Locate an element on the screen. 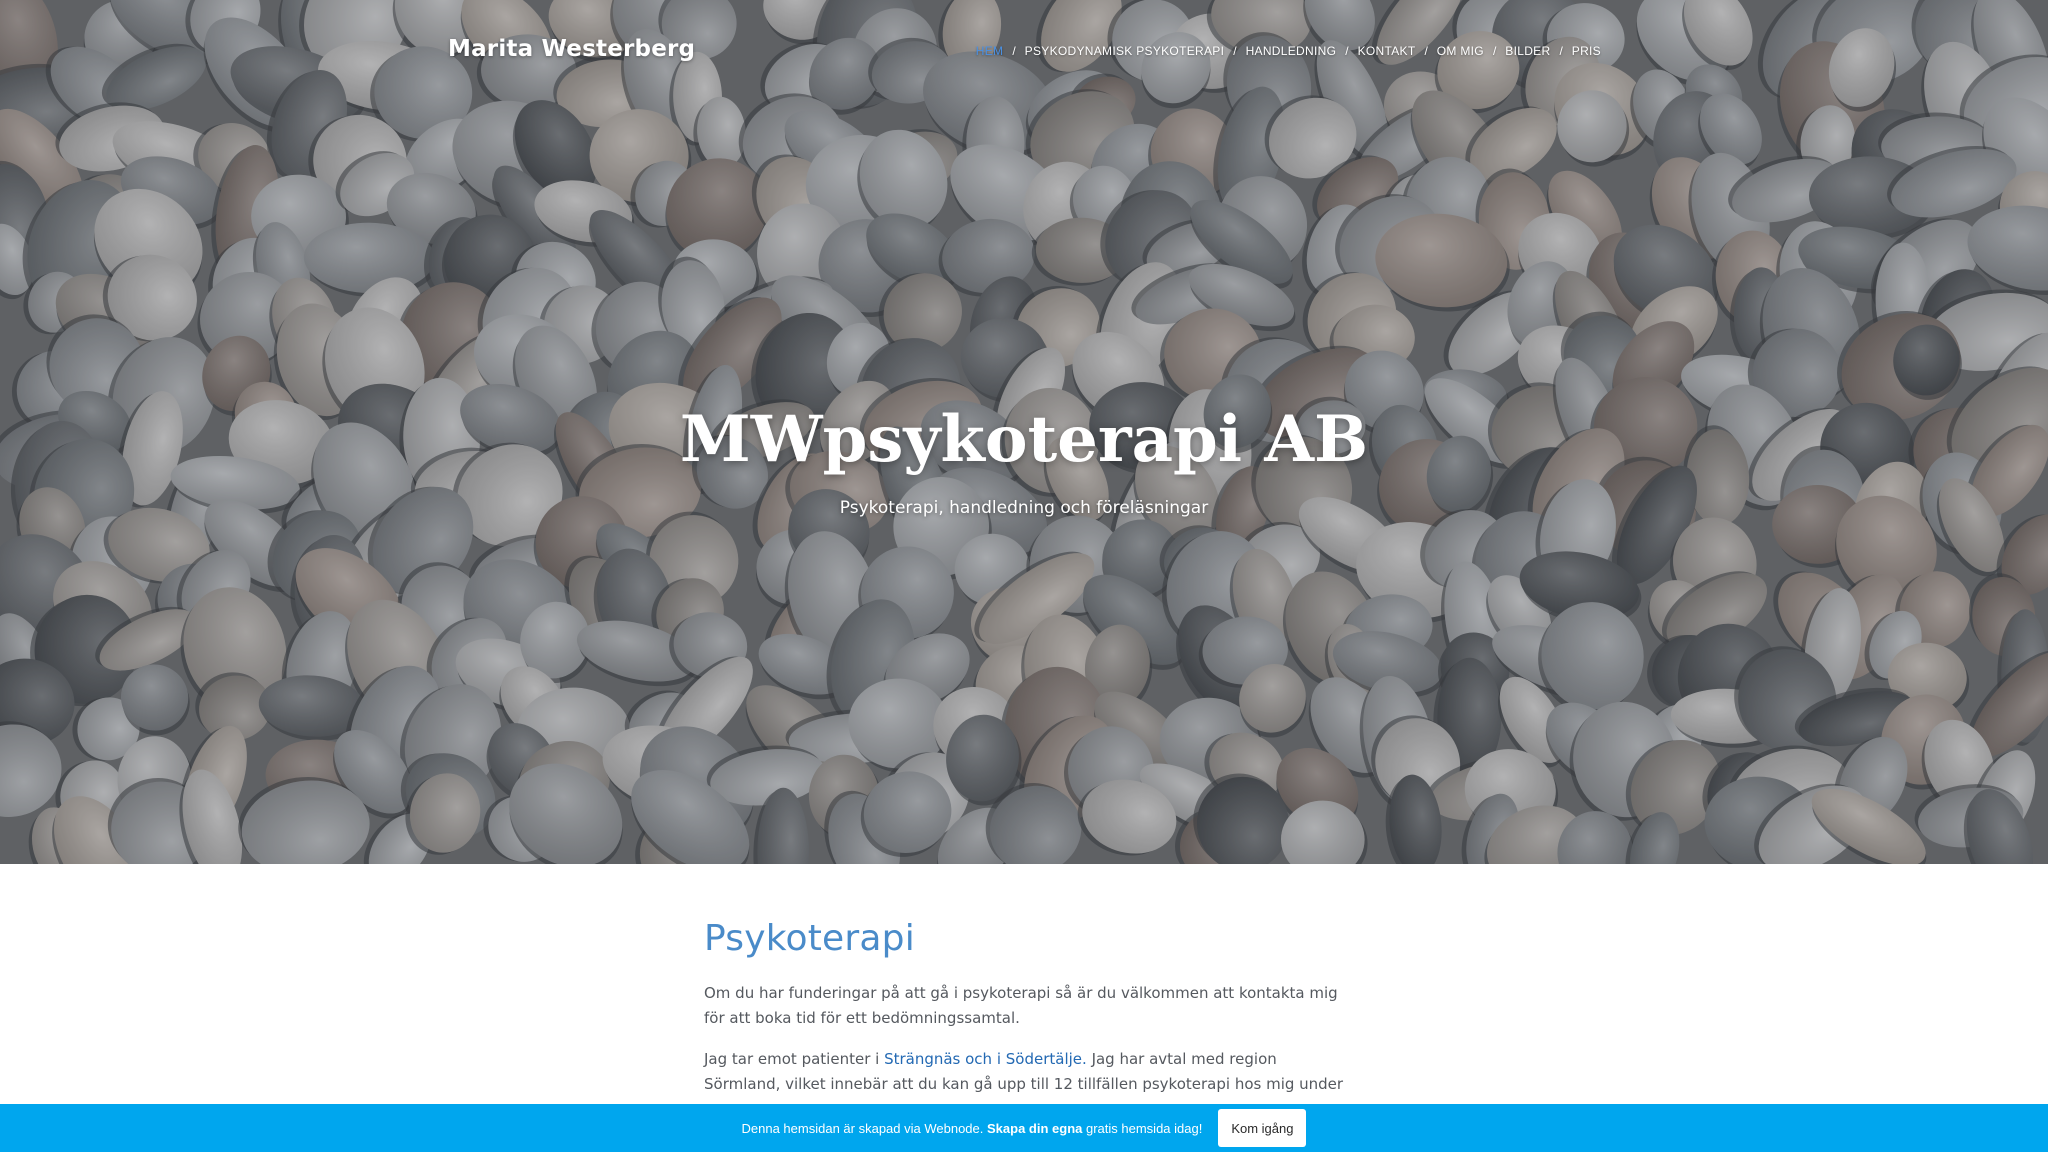 The width and height of the screenshot is (2048, 1152). location-link: Strängnäs och i Södertälje. is located at coordinates (985, 1059).